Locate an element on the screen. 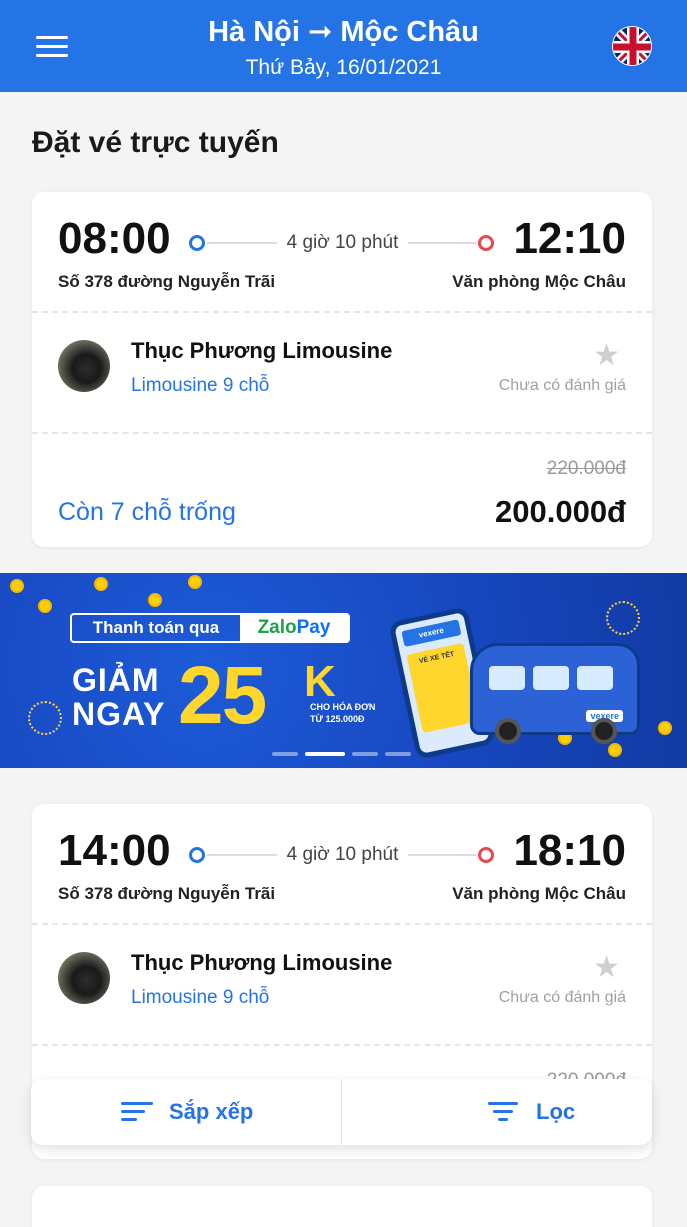 This screenshot has width=687, height=1227. departure-time: 08:00 is located at coordinates (114, 238).